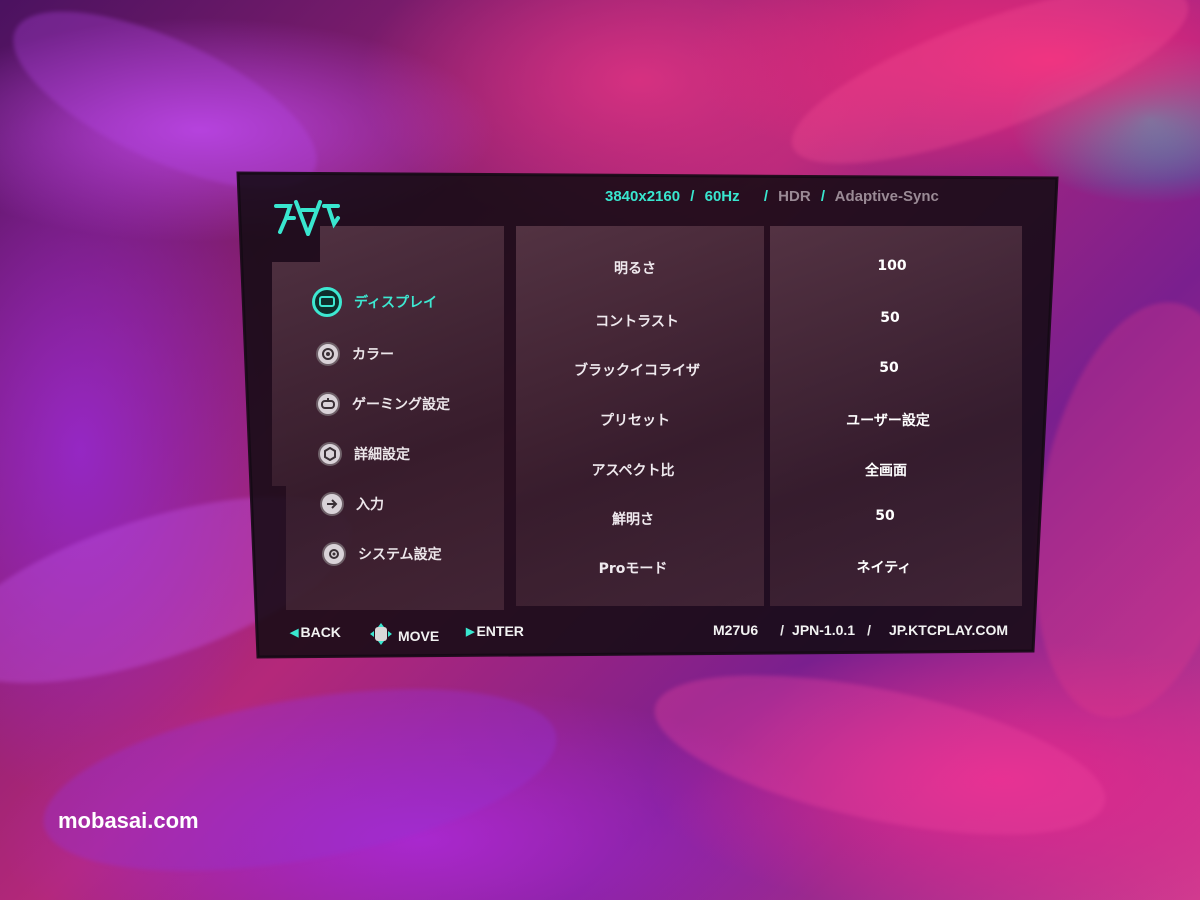 This screenshot has height=900, width=1200. What do you see at coordinates (635, 420) in the screenshot?
I see `setting-preset: プリセット` at bounding box center [635, 420].